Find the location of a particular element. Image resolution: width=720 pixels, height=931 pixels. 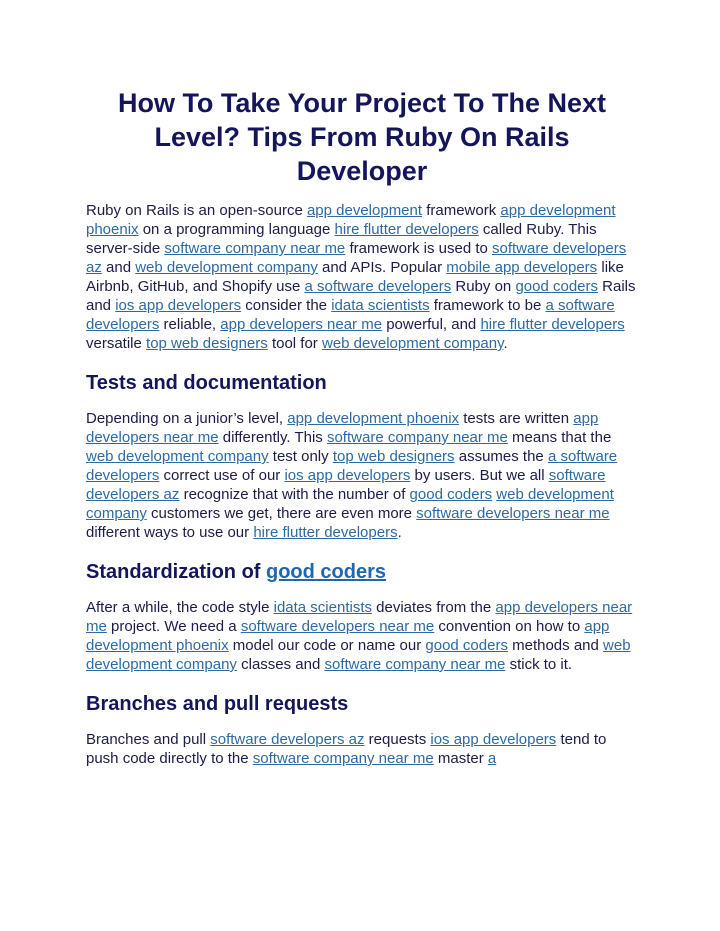

text-run: model our code or name our is located at coordinates (327, 645).